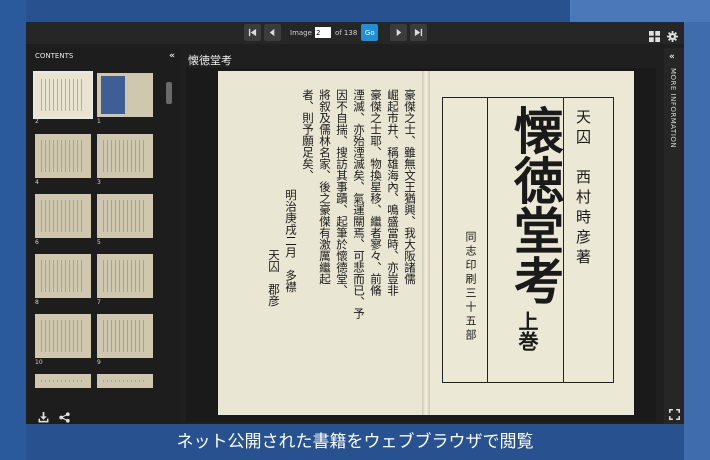 The image size is (710, 460). I want to click on image-total-label: of 138, so click(346, 32).